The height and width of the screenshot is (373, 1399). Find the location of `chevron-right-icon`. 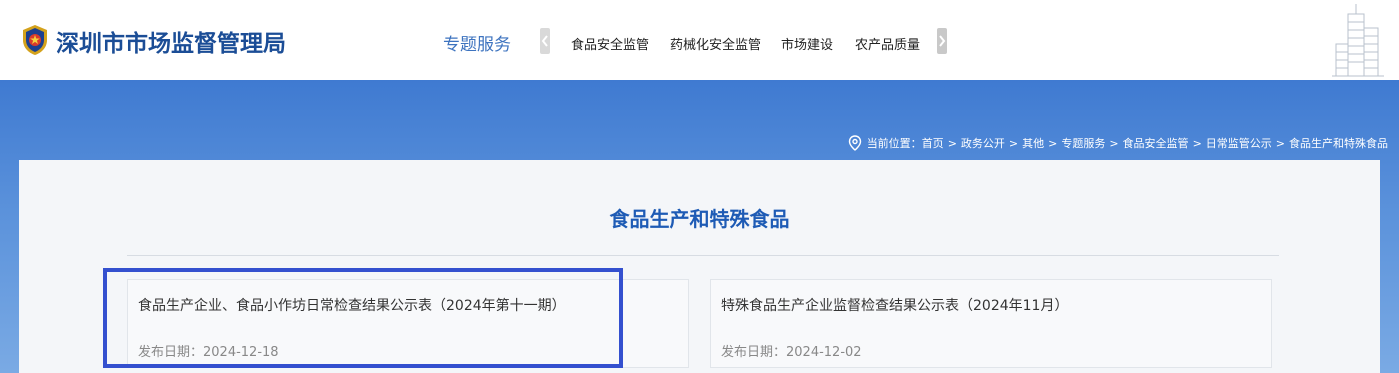

chevron-right-icon is located at coordinates (942, 41).